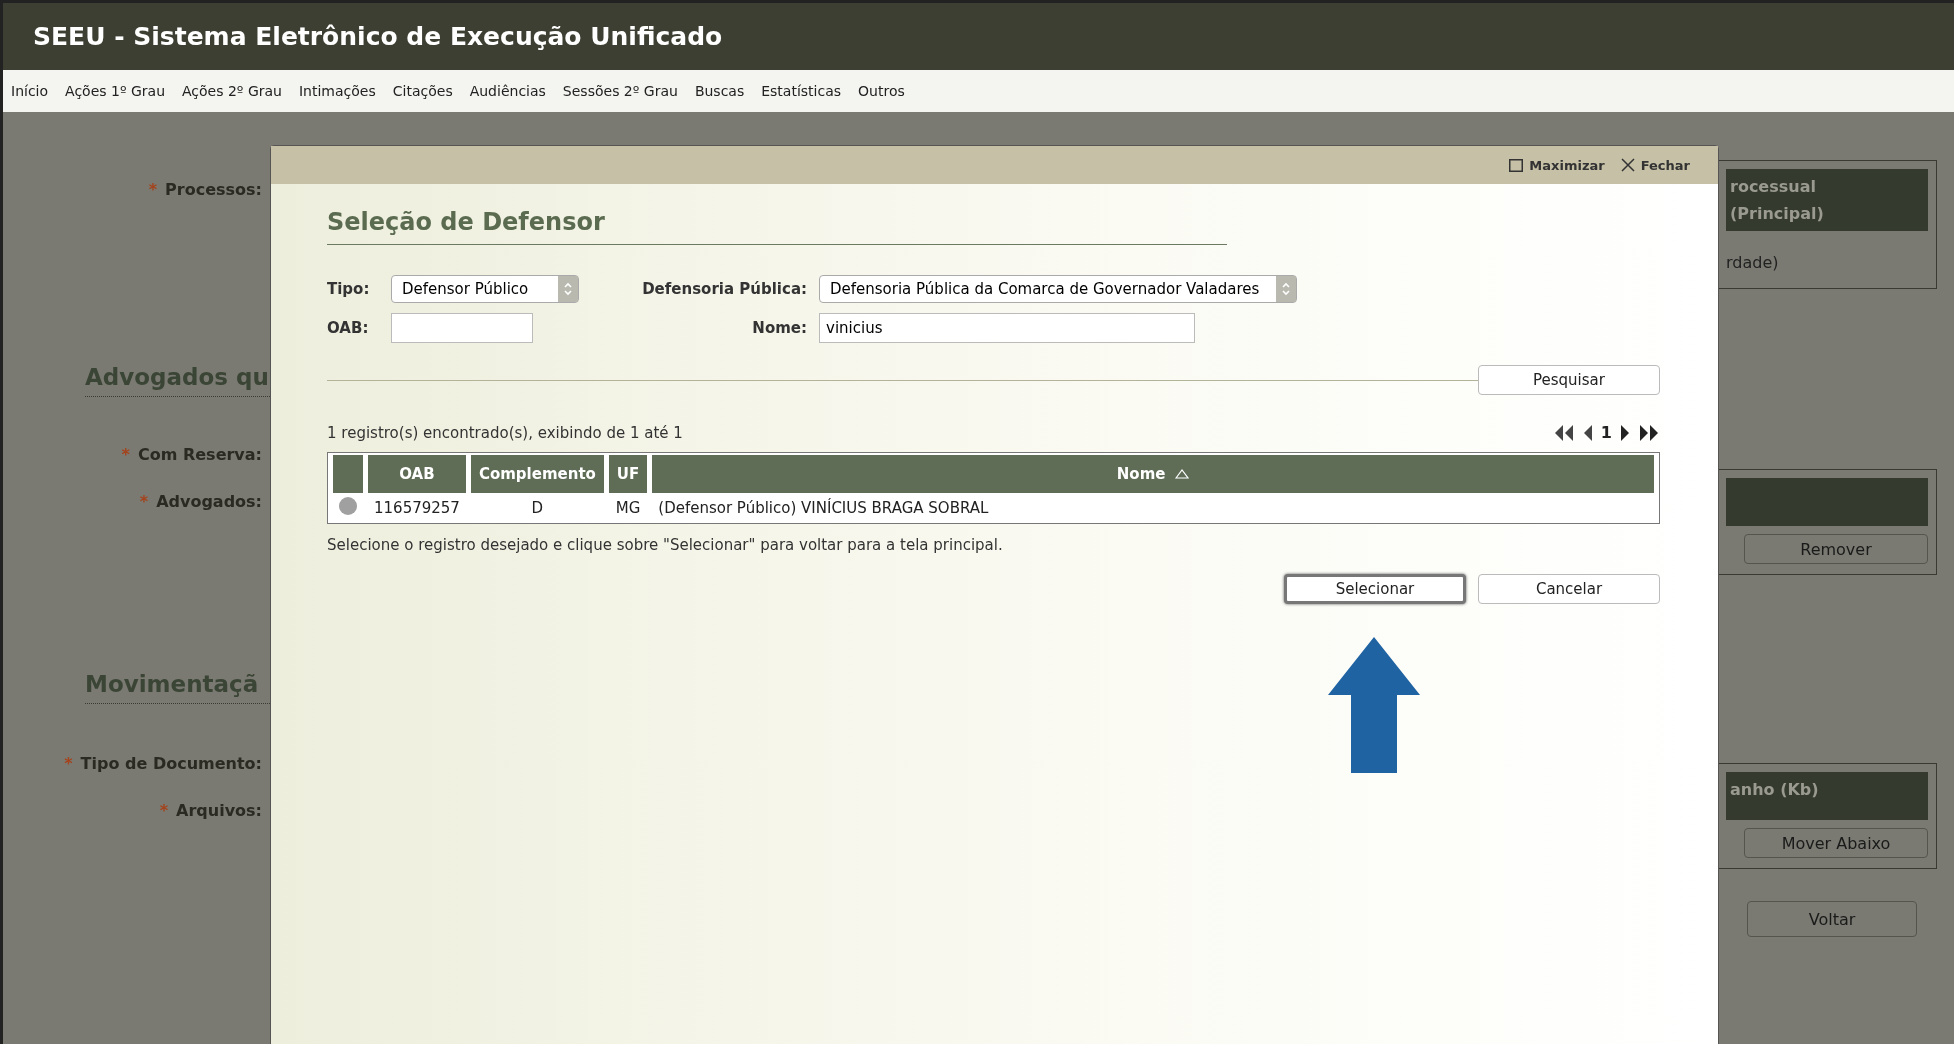 The width and height of the screenshot is (1954, 1044). I want to click on list-header: anho (Kb), so click(1827, 796).